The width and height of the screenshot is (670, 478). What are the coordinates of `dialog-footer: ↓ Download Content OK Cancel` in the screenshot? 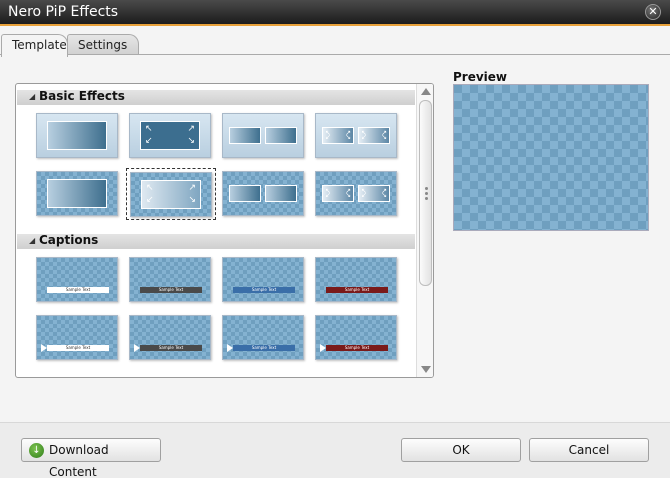 It's located at (335, 450).